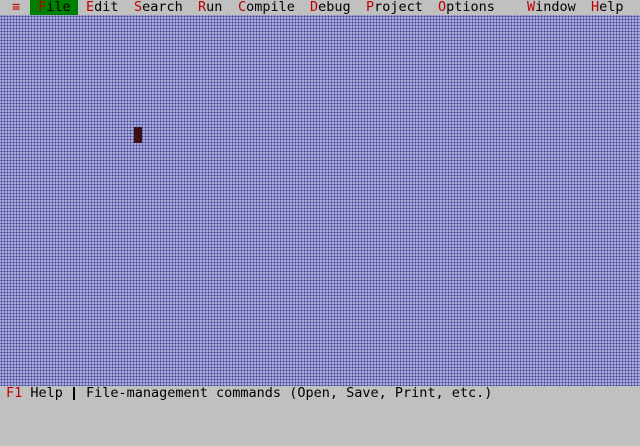 The width and height of the screenshot is (640, 446). I want to click on menu-window: Window, so click(551, 7).